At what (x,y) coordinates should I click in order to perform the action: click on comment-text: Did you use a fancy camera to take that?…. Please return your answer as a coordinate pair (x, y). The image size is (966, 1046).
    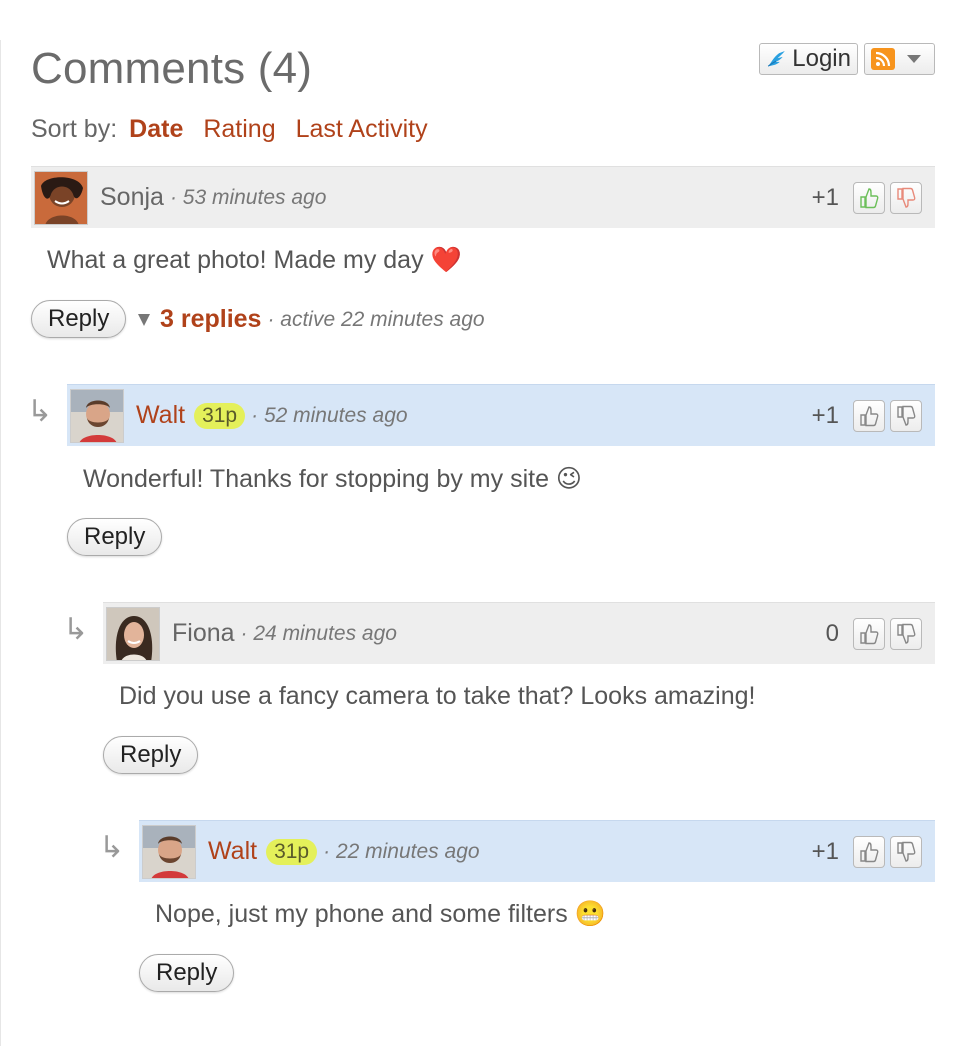
    Looking at the image, I should click on (437, 696).